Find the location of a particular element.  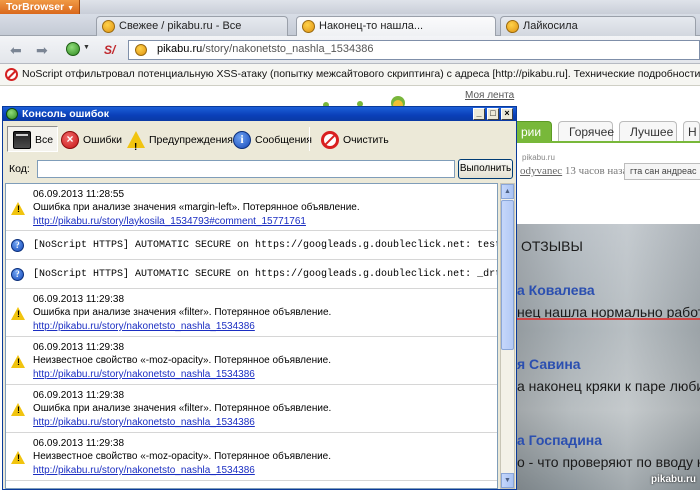

scrollbar-thumb is located at coordinates (507, 275).